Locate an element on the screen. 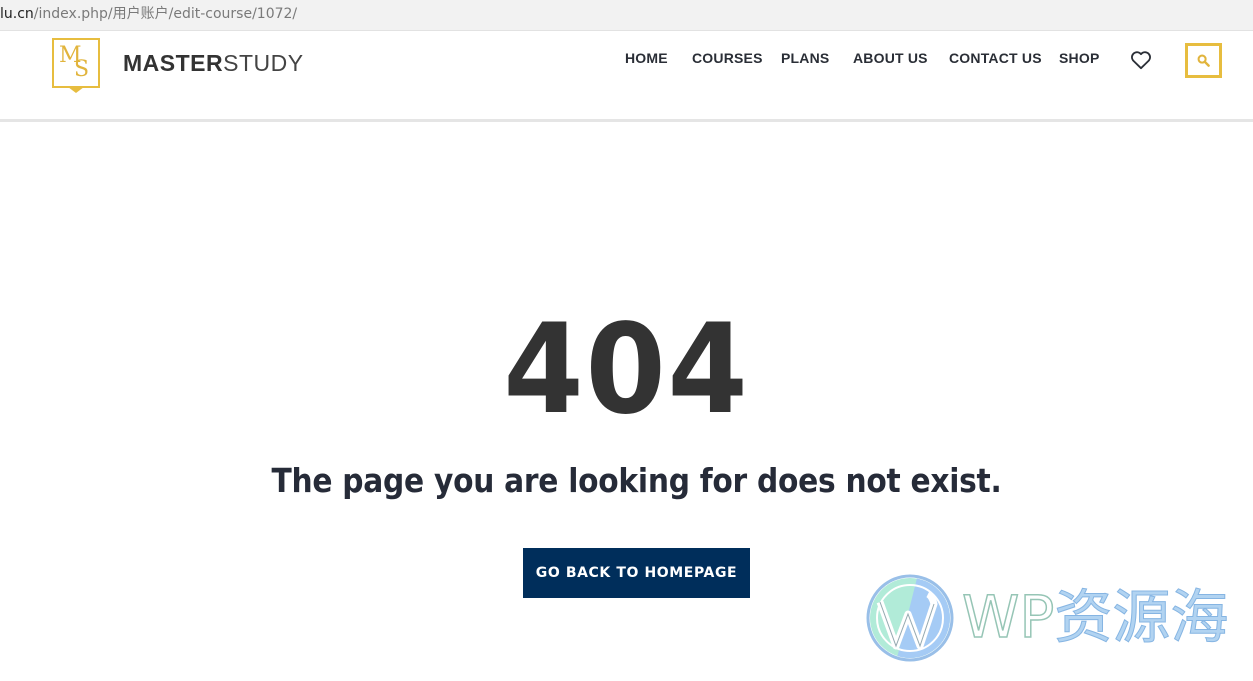 The width and height of the screenshot is (1253, 681). search-icon is located at coordinates (1203, 60).